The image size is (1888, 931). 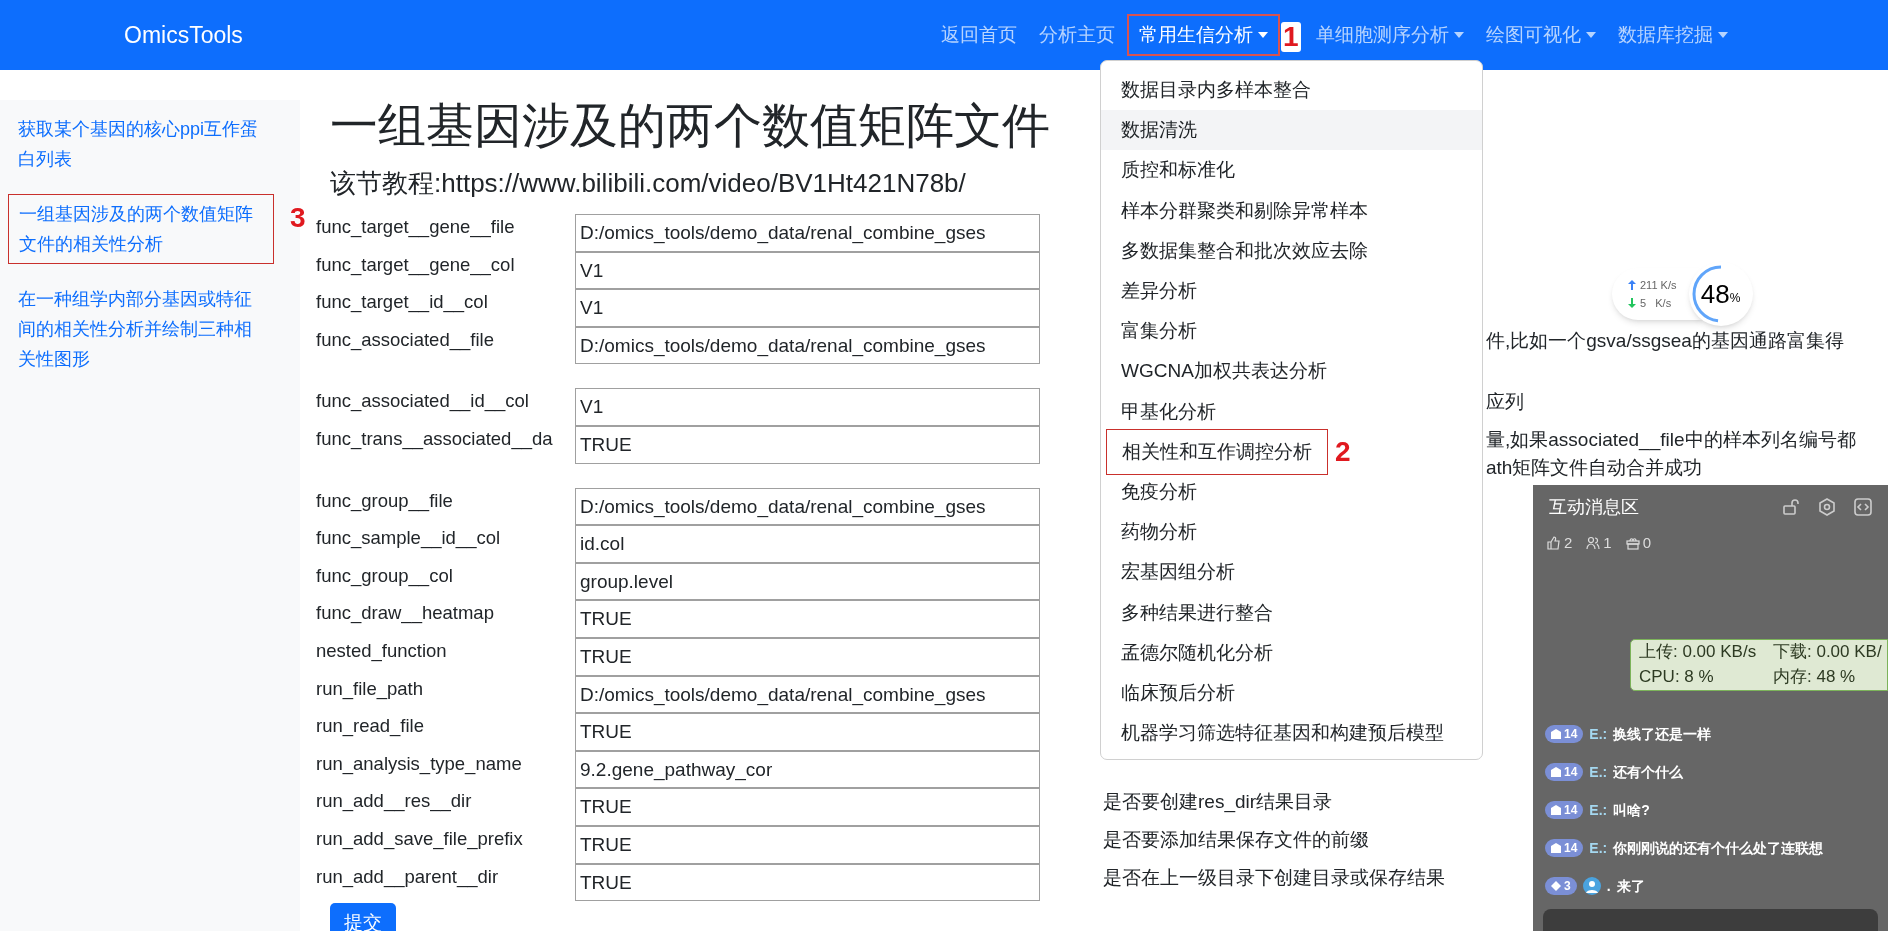 What do you see at coordinates (1632, 543) in the screenshot?
I see `gift-icon` at bounding box center [1632, 543].